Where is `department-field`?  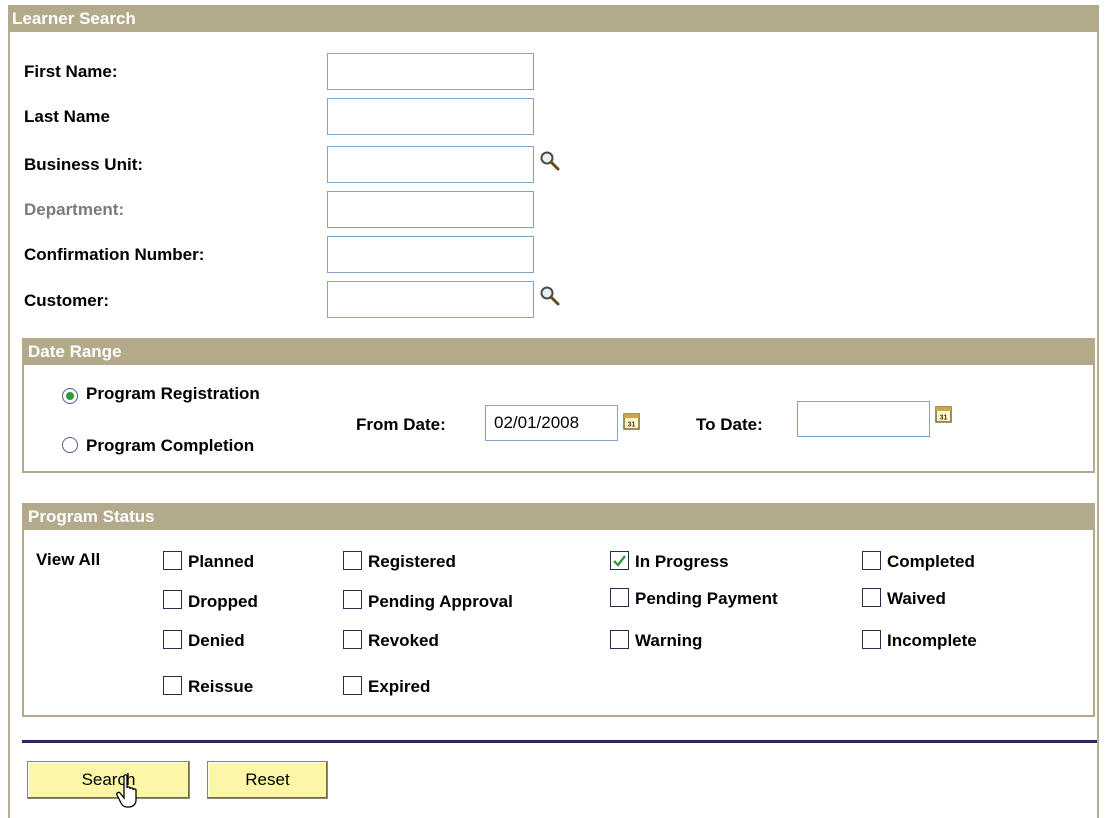 department-field is located at coordinates (430, 209).